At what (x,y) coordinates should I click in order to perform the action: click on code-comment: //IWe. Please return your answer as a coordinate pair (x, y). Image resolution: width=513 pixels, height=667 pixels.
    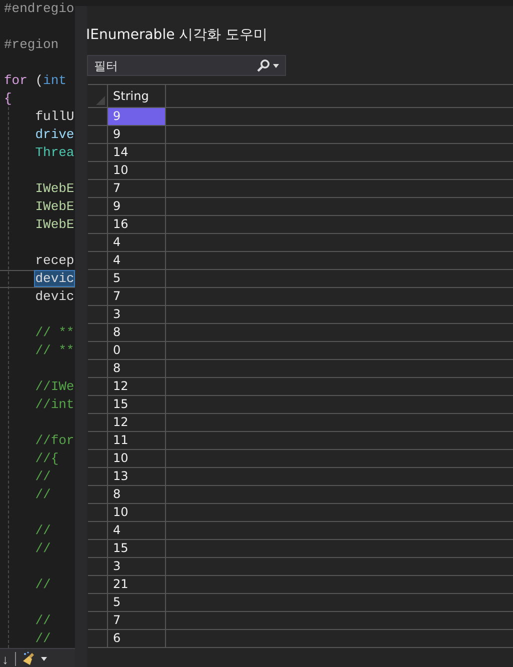
    Looking at the image, I should click on (54, 386).